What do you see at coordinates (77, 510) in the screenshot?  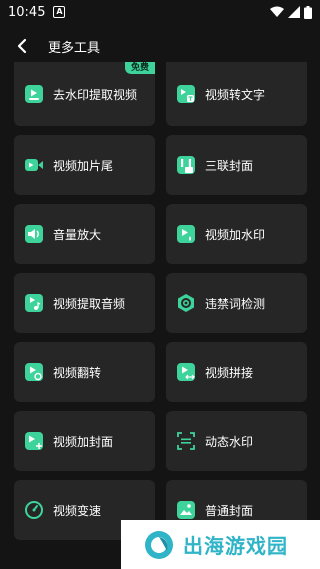 I see `tool-label: 视频变速` at bounding box center [77, 510].